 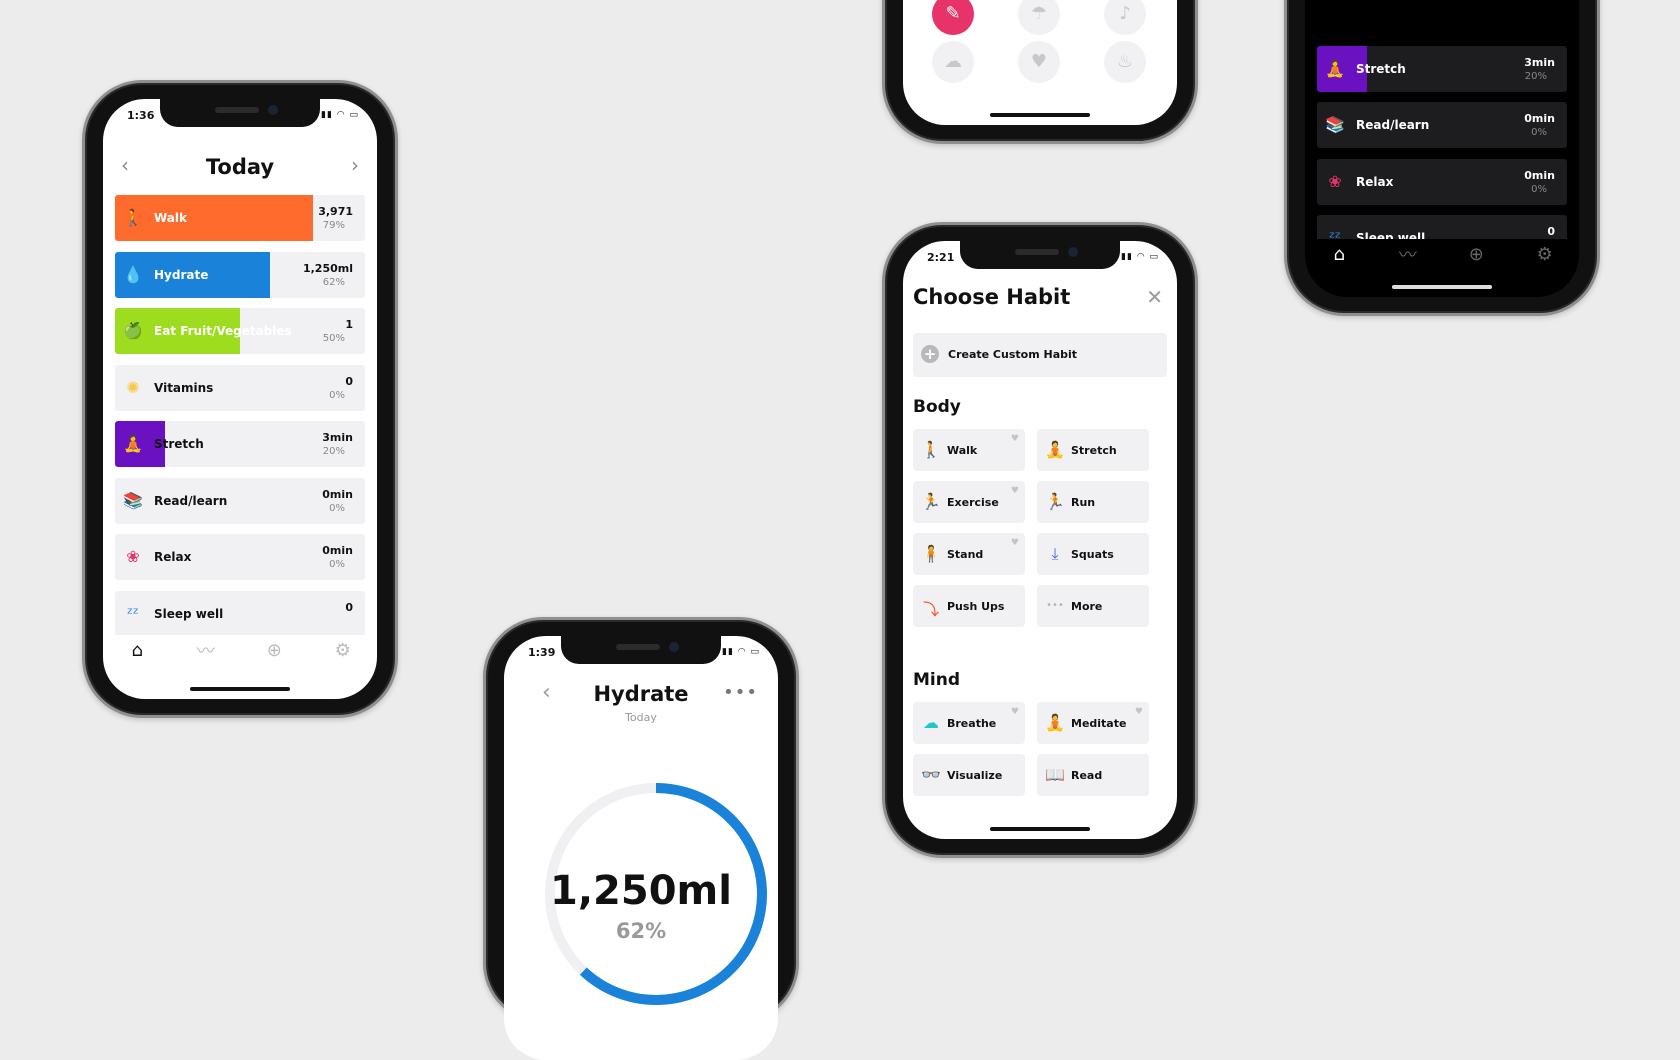 What do you see at coordinates (965, 554) in the screenshot?
I see `habit-option-label: Stand` at bounding box center [965, 554].